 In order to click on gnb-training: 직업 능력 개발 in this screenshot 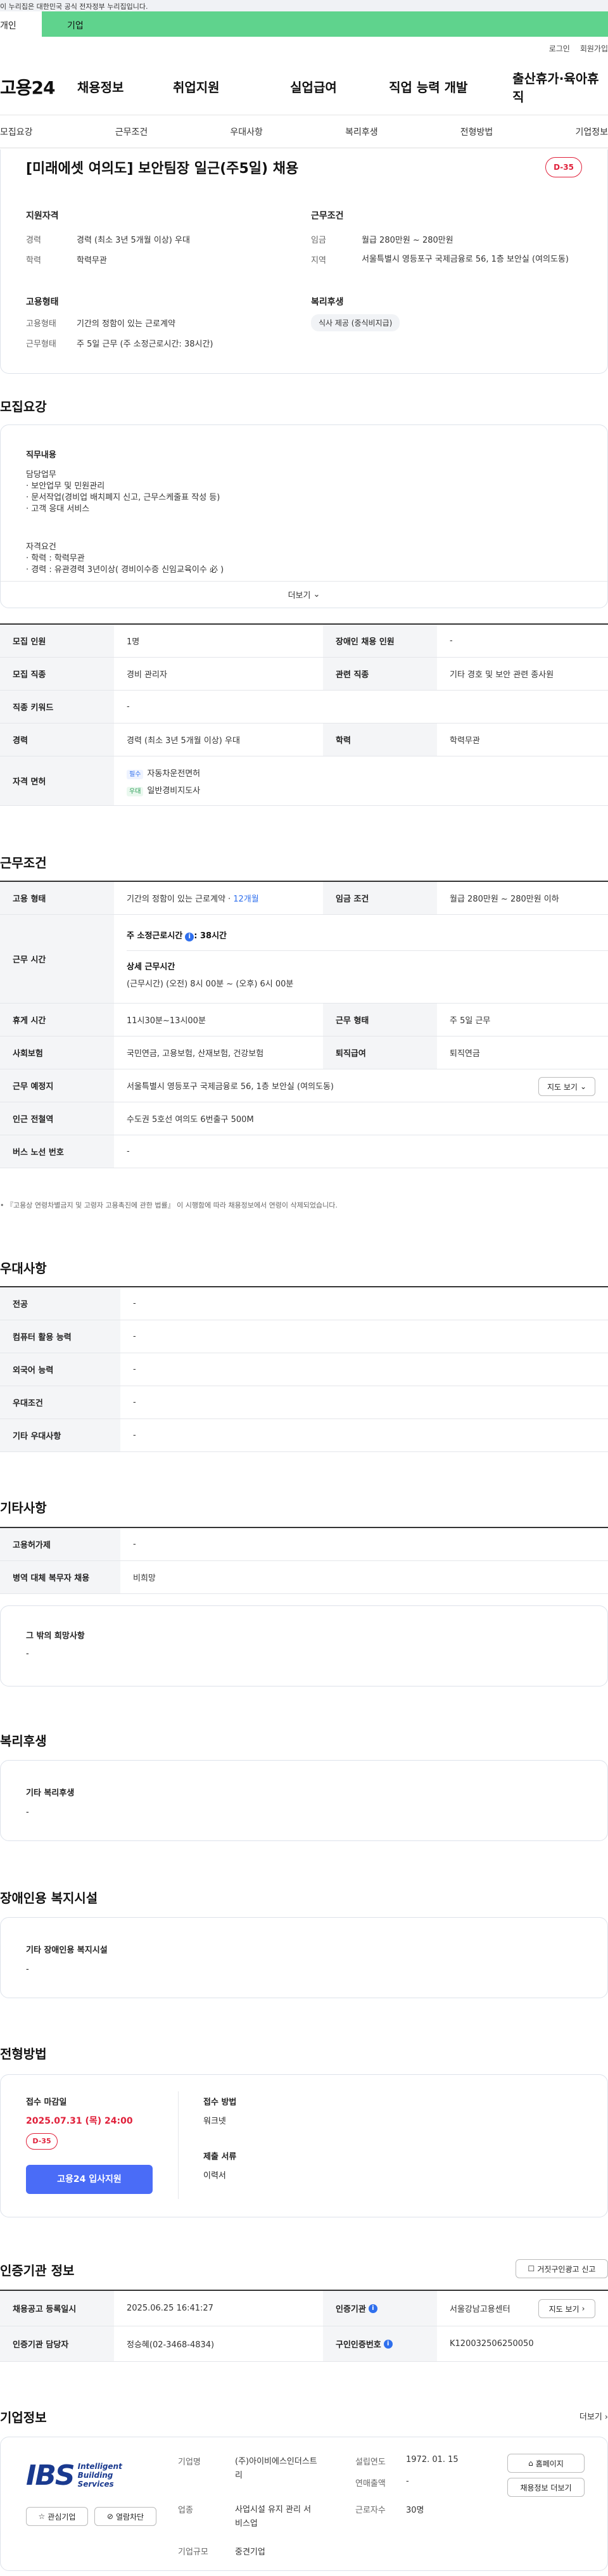, I will do `click(450, 86)`.